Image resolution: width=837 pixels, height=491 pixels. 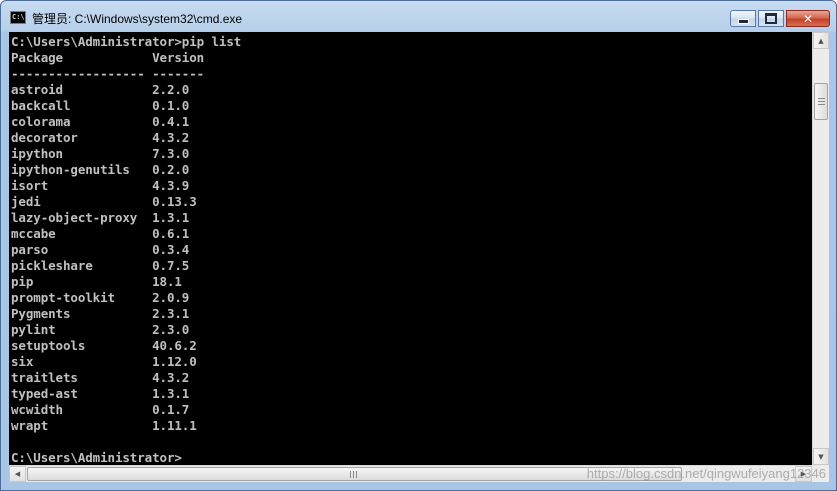 I want to click on scroll-up-button: ▲, so click(x=821, y=40).